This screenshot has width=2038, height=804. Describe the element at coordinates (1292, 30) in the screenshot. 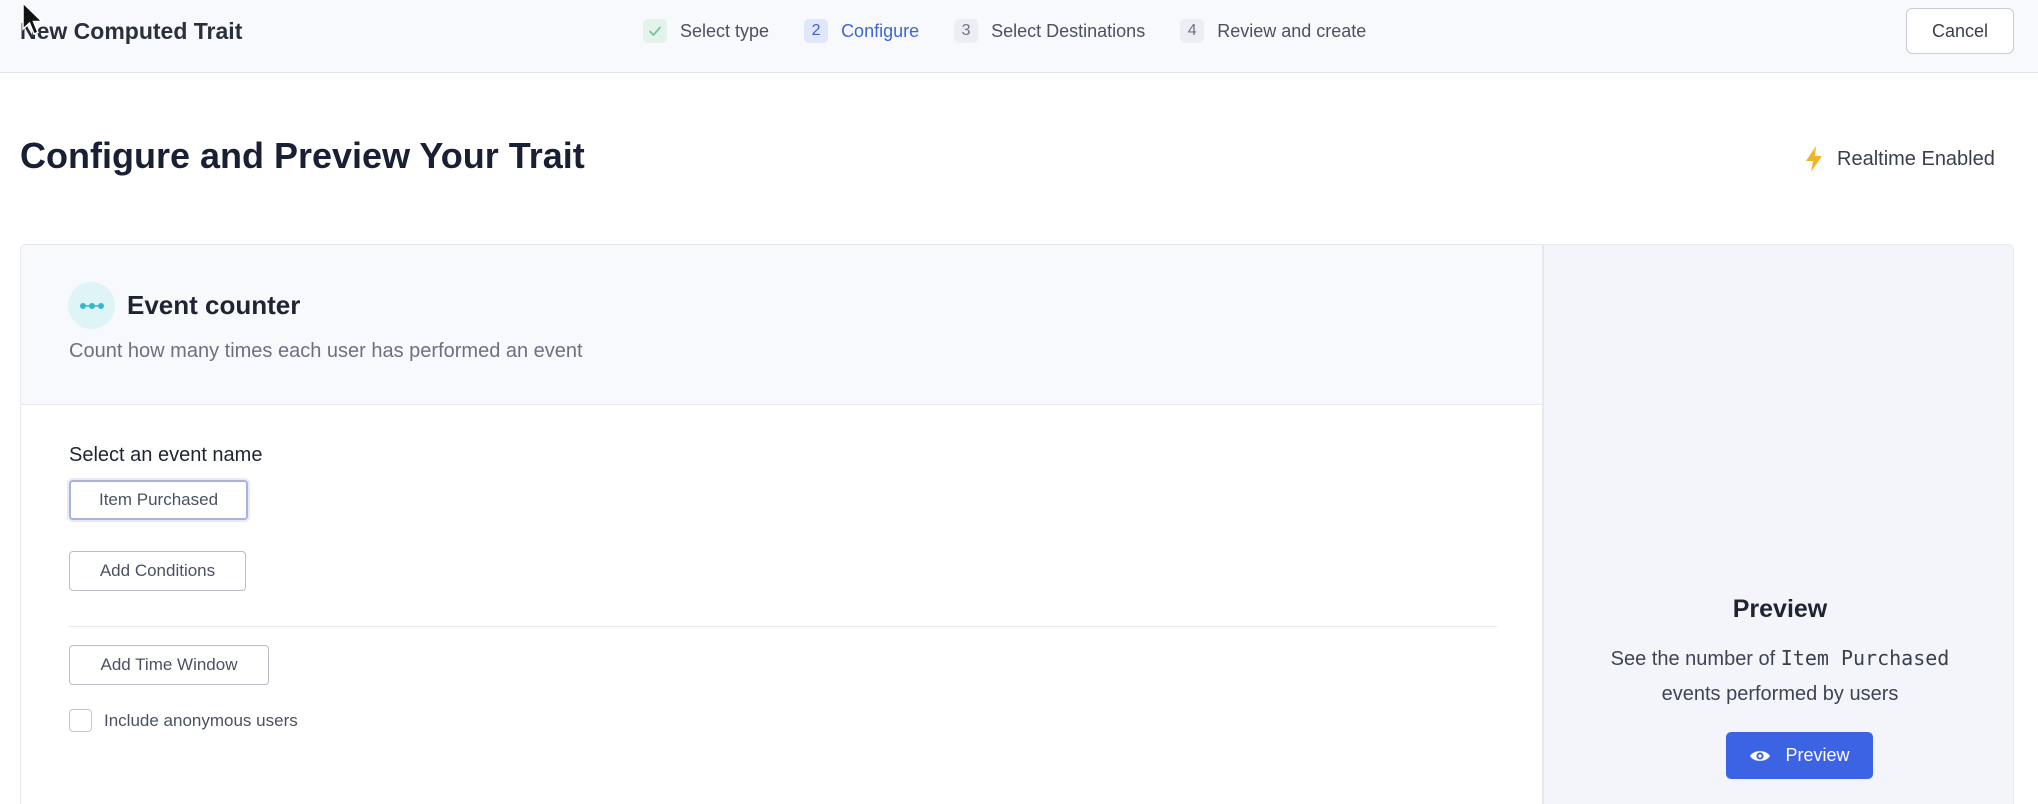

I see `step-label: Review and create` at that location.